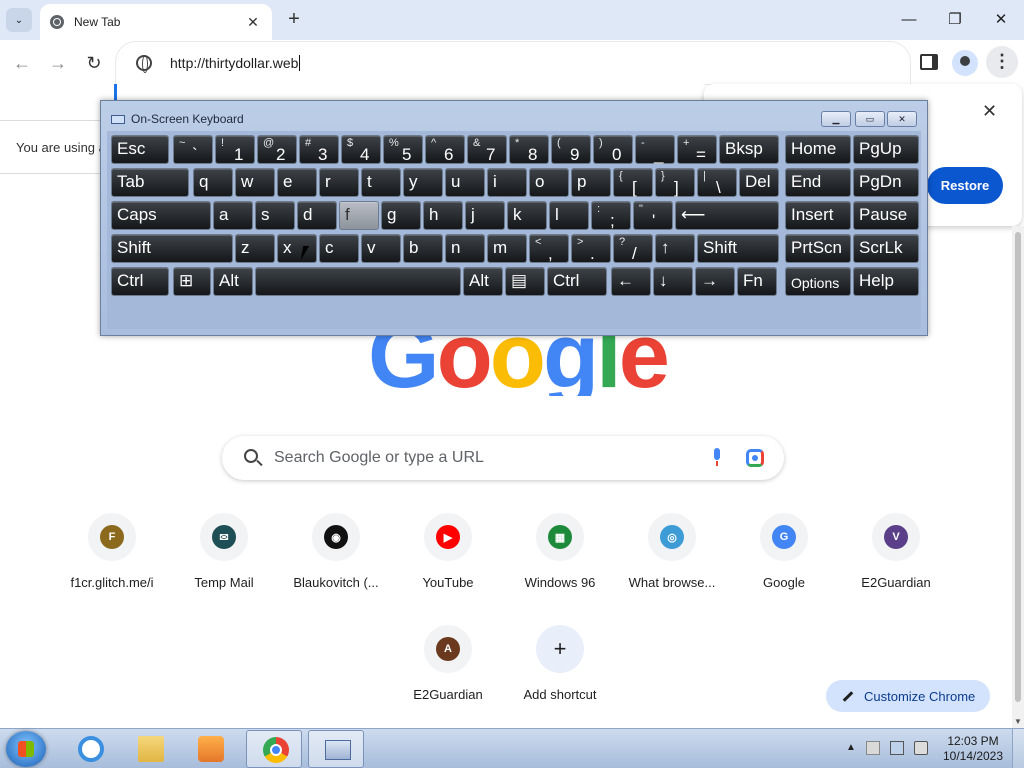  Describe the element at coordinates (1018, 721) in the screenshot. I see `scroll-down-icon: ▼` at that location.